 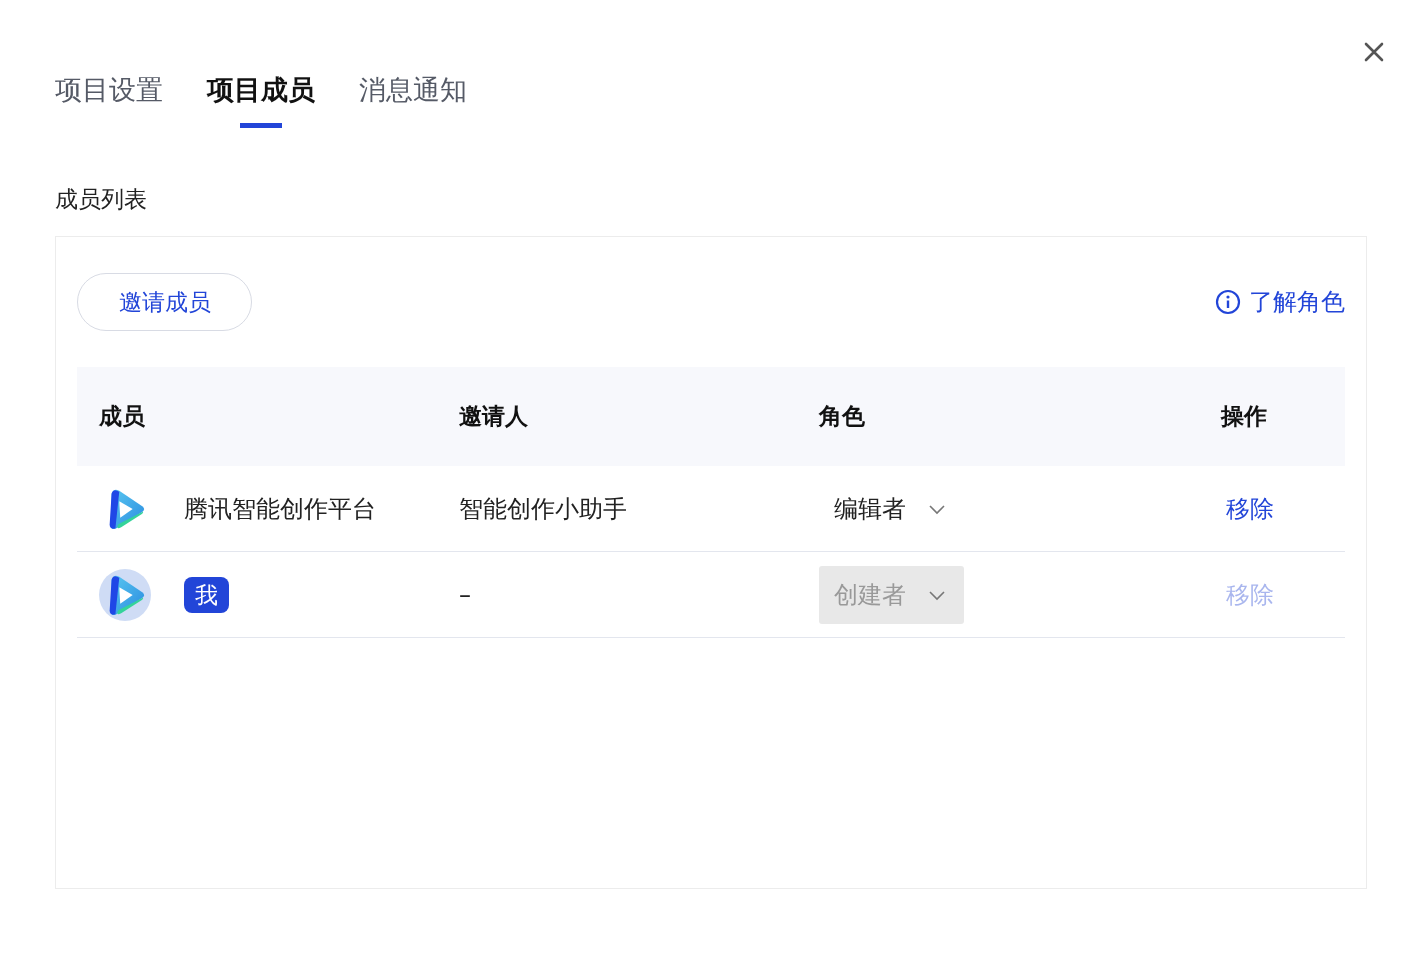 I want to click on column-header: 操作, so click(x=1244, y=416).